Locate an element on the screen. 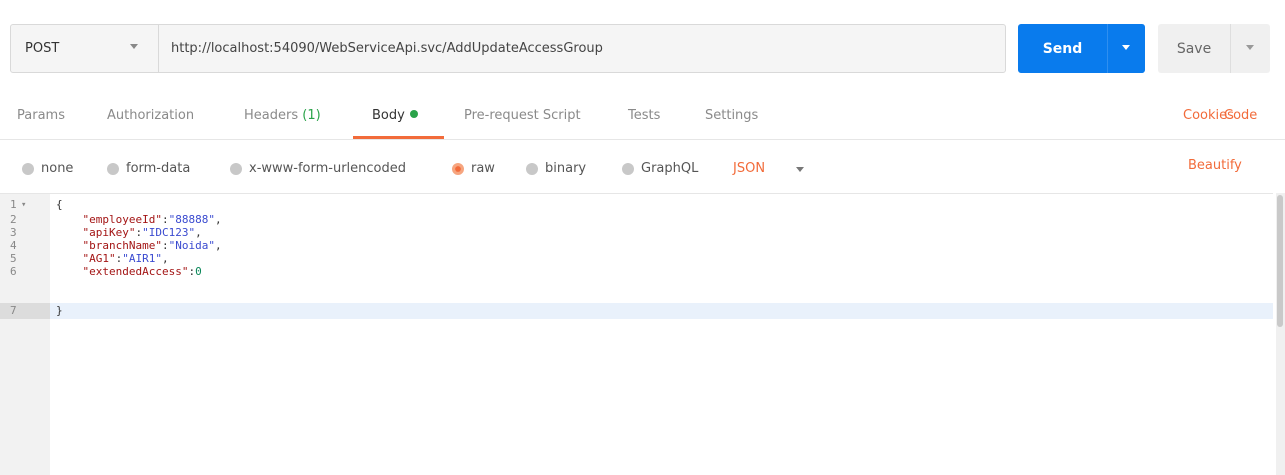 This screenshot has width=1285, height=475. save-label: Save is located at coordinates (1194, 48).